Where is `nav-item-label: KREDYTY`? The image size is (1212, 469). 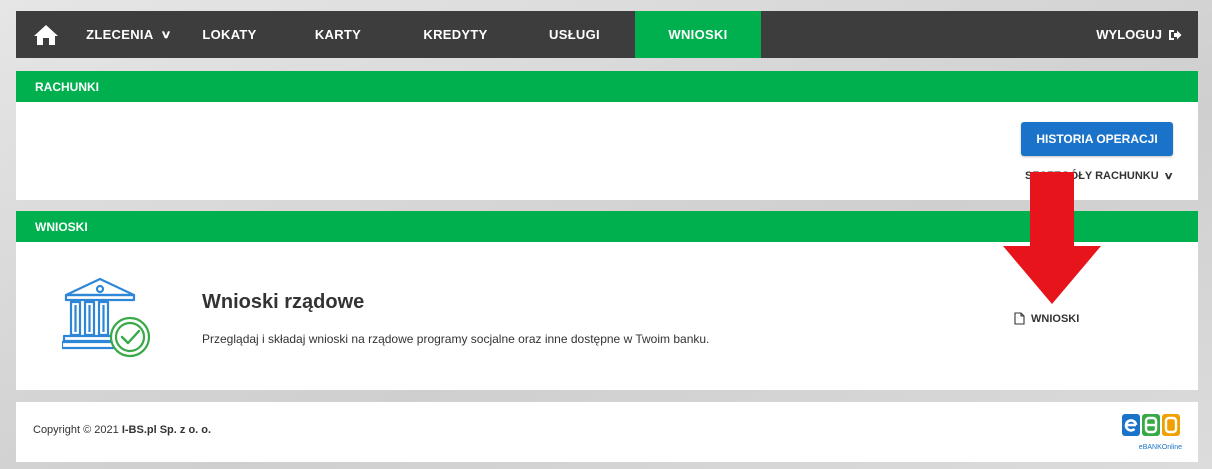 nav-item-label: KREDYTY is located at coordinates (455, 34).